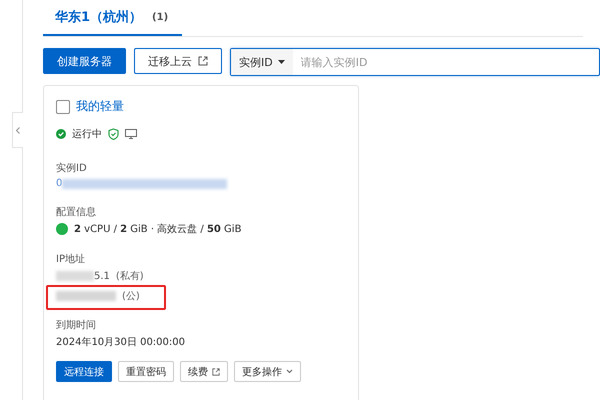  What do you see at coordinates (262, 62) in the screenshot?
I see `filter-dropdown: 实例ID` at bounding box center [262, 62].